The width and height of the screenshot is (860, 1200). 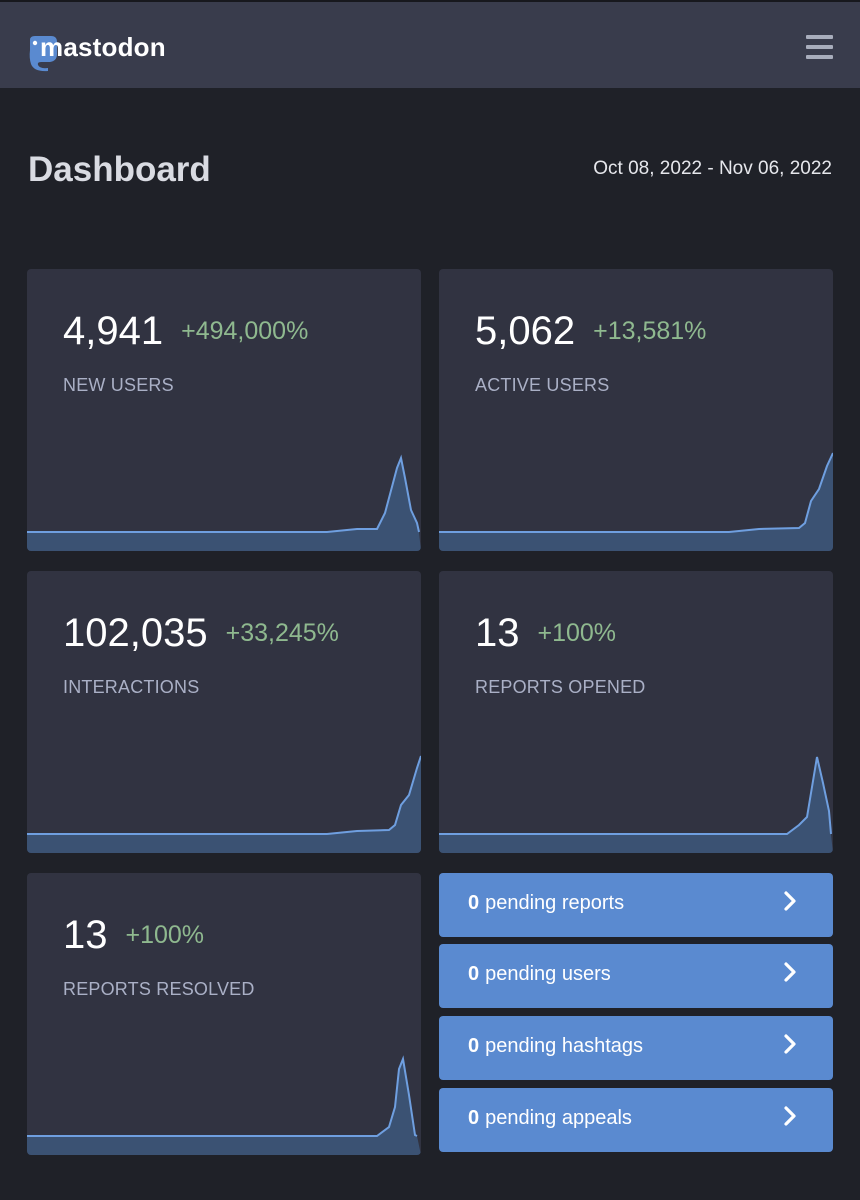 What do you see at coordinates (820, 47) in the screenshot?
I see `hamburger-menu-icon` at bounding box center [820, 47].